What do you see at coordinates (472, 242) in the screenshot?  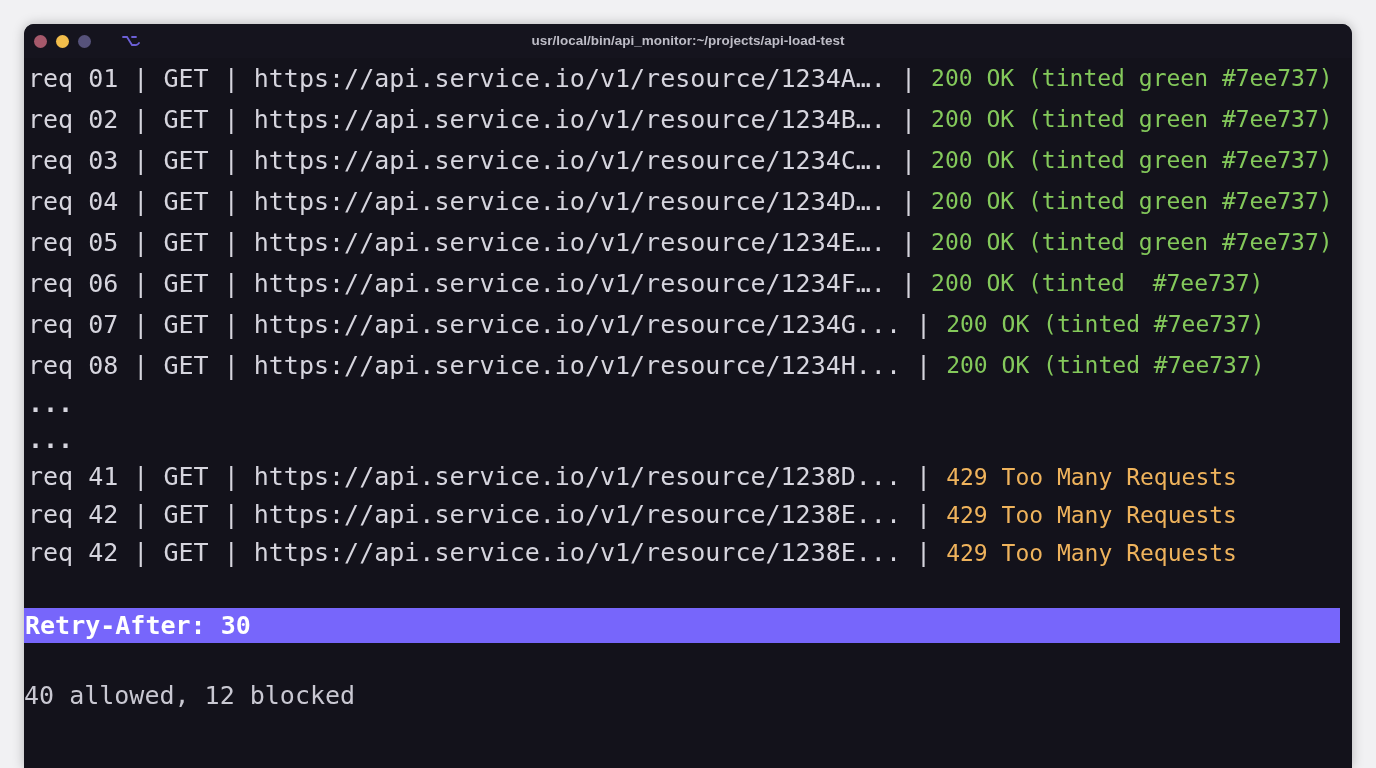 I see `request-text: req 05 | GET | https://api.service.io/v1/resource/1234E…. |` at bounding box center [472, 242].